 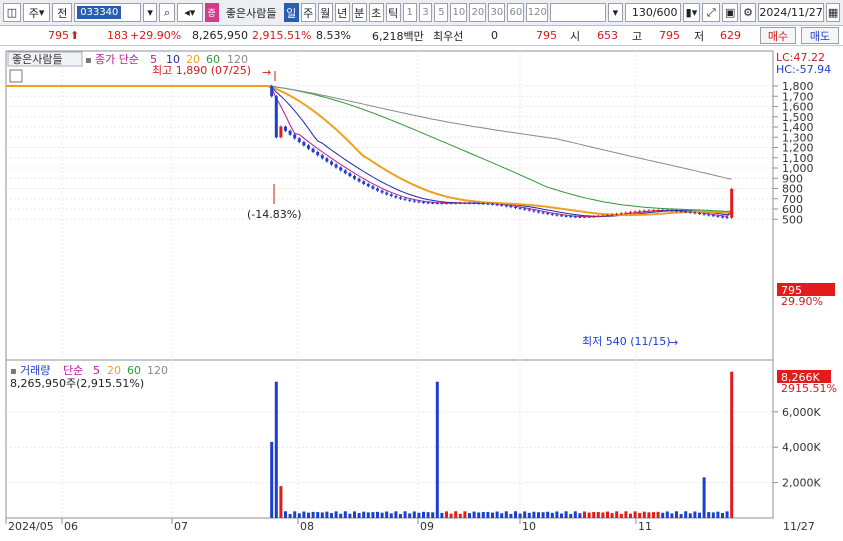 I want to click on period-minute: 분, so click(x=359, y=12).